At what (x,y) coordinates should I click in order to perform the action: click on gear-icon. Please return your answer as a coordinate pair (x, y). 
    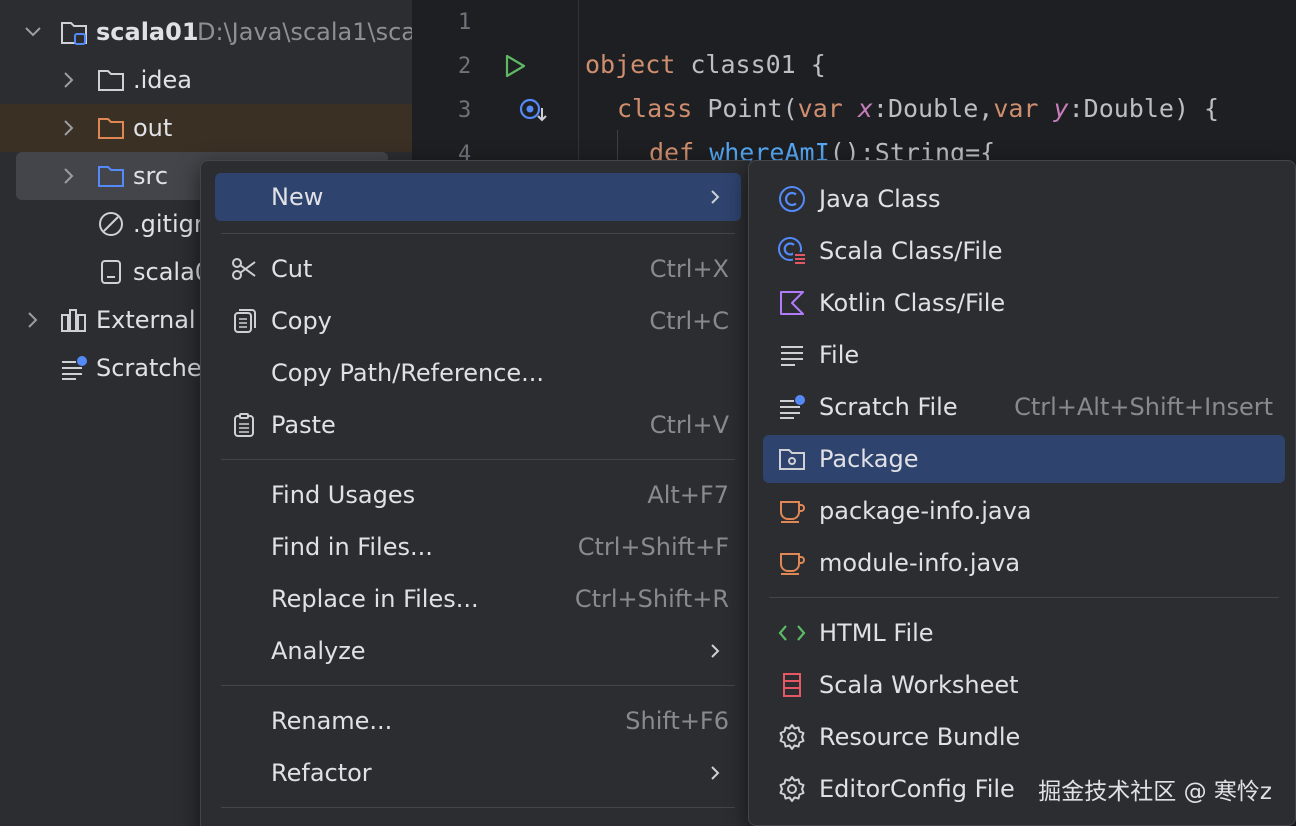
    Looking at the image, I should click on (792, 789).